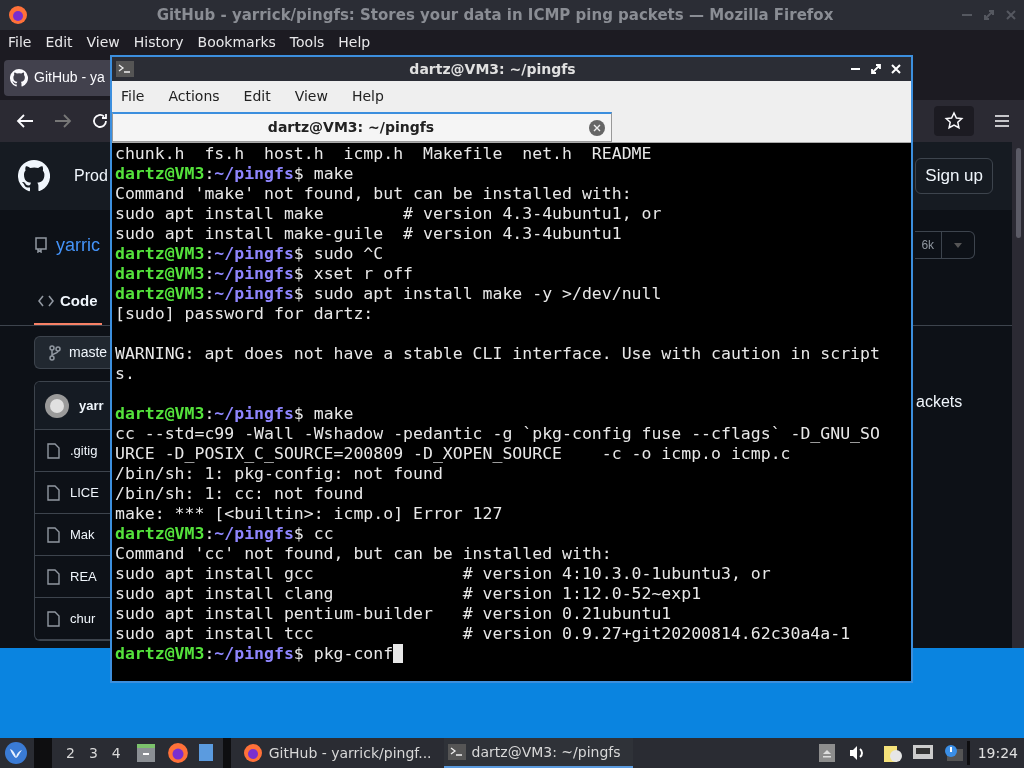 The image size is (1024, 768). What do you see at coordinates (495, 15) in the screenshot?
I see `window-title: GitHub - yarrick/pingfs: Stores your data in ICMP ping packets — Mozilla Firefox` at bounding box center [495, 15].